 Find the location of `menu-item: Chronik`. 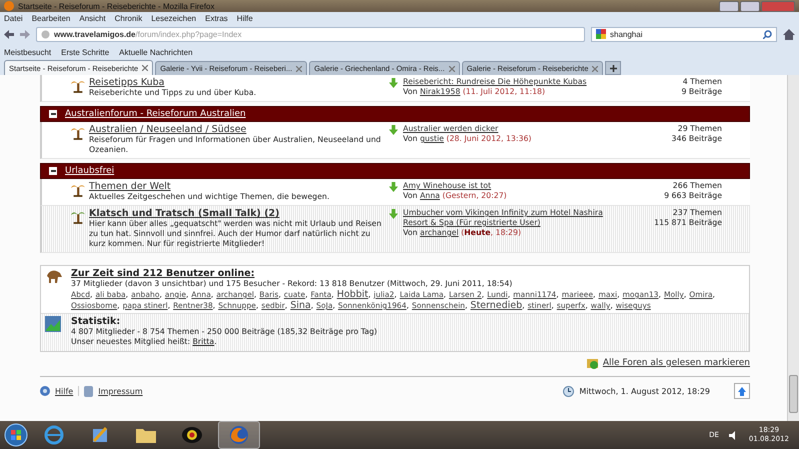

menu-item: Chronik is located at coordinates (128, 18).